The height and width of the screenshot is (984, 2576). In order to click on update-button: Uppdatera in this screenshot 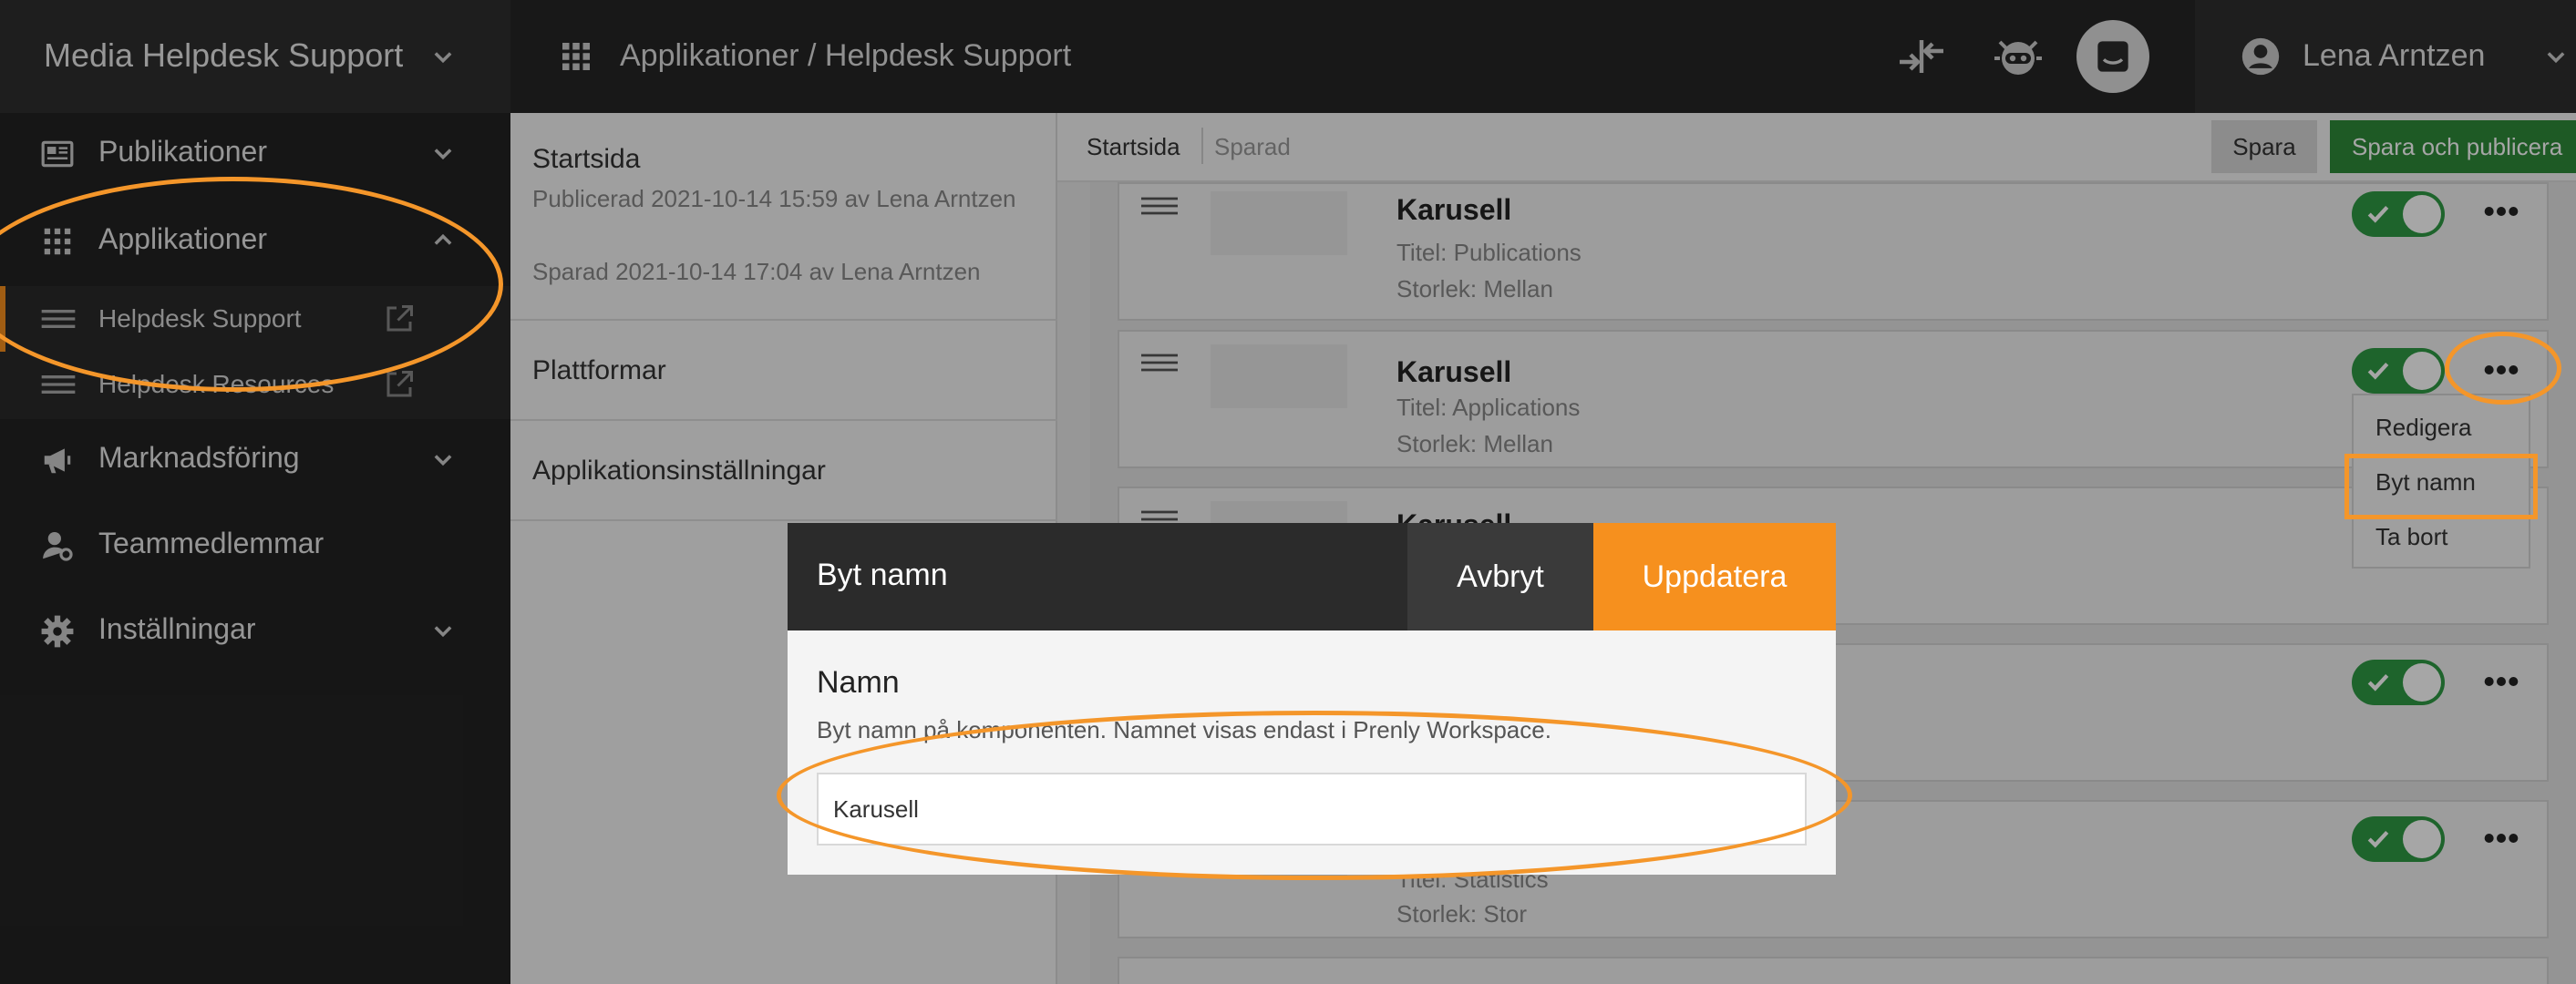, I will do `click(1714, 576)`.